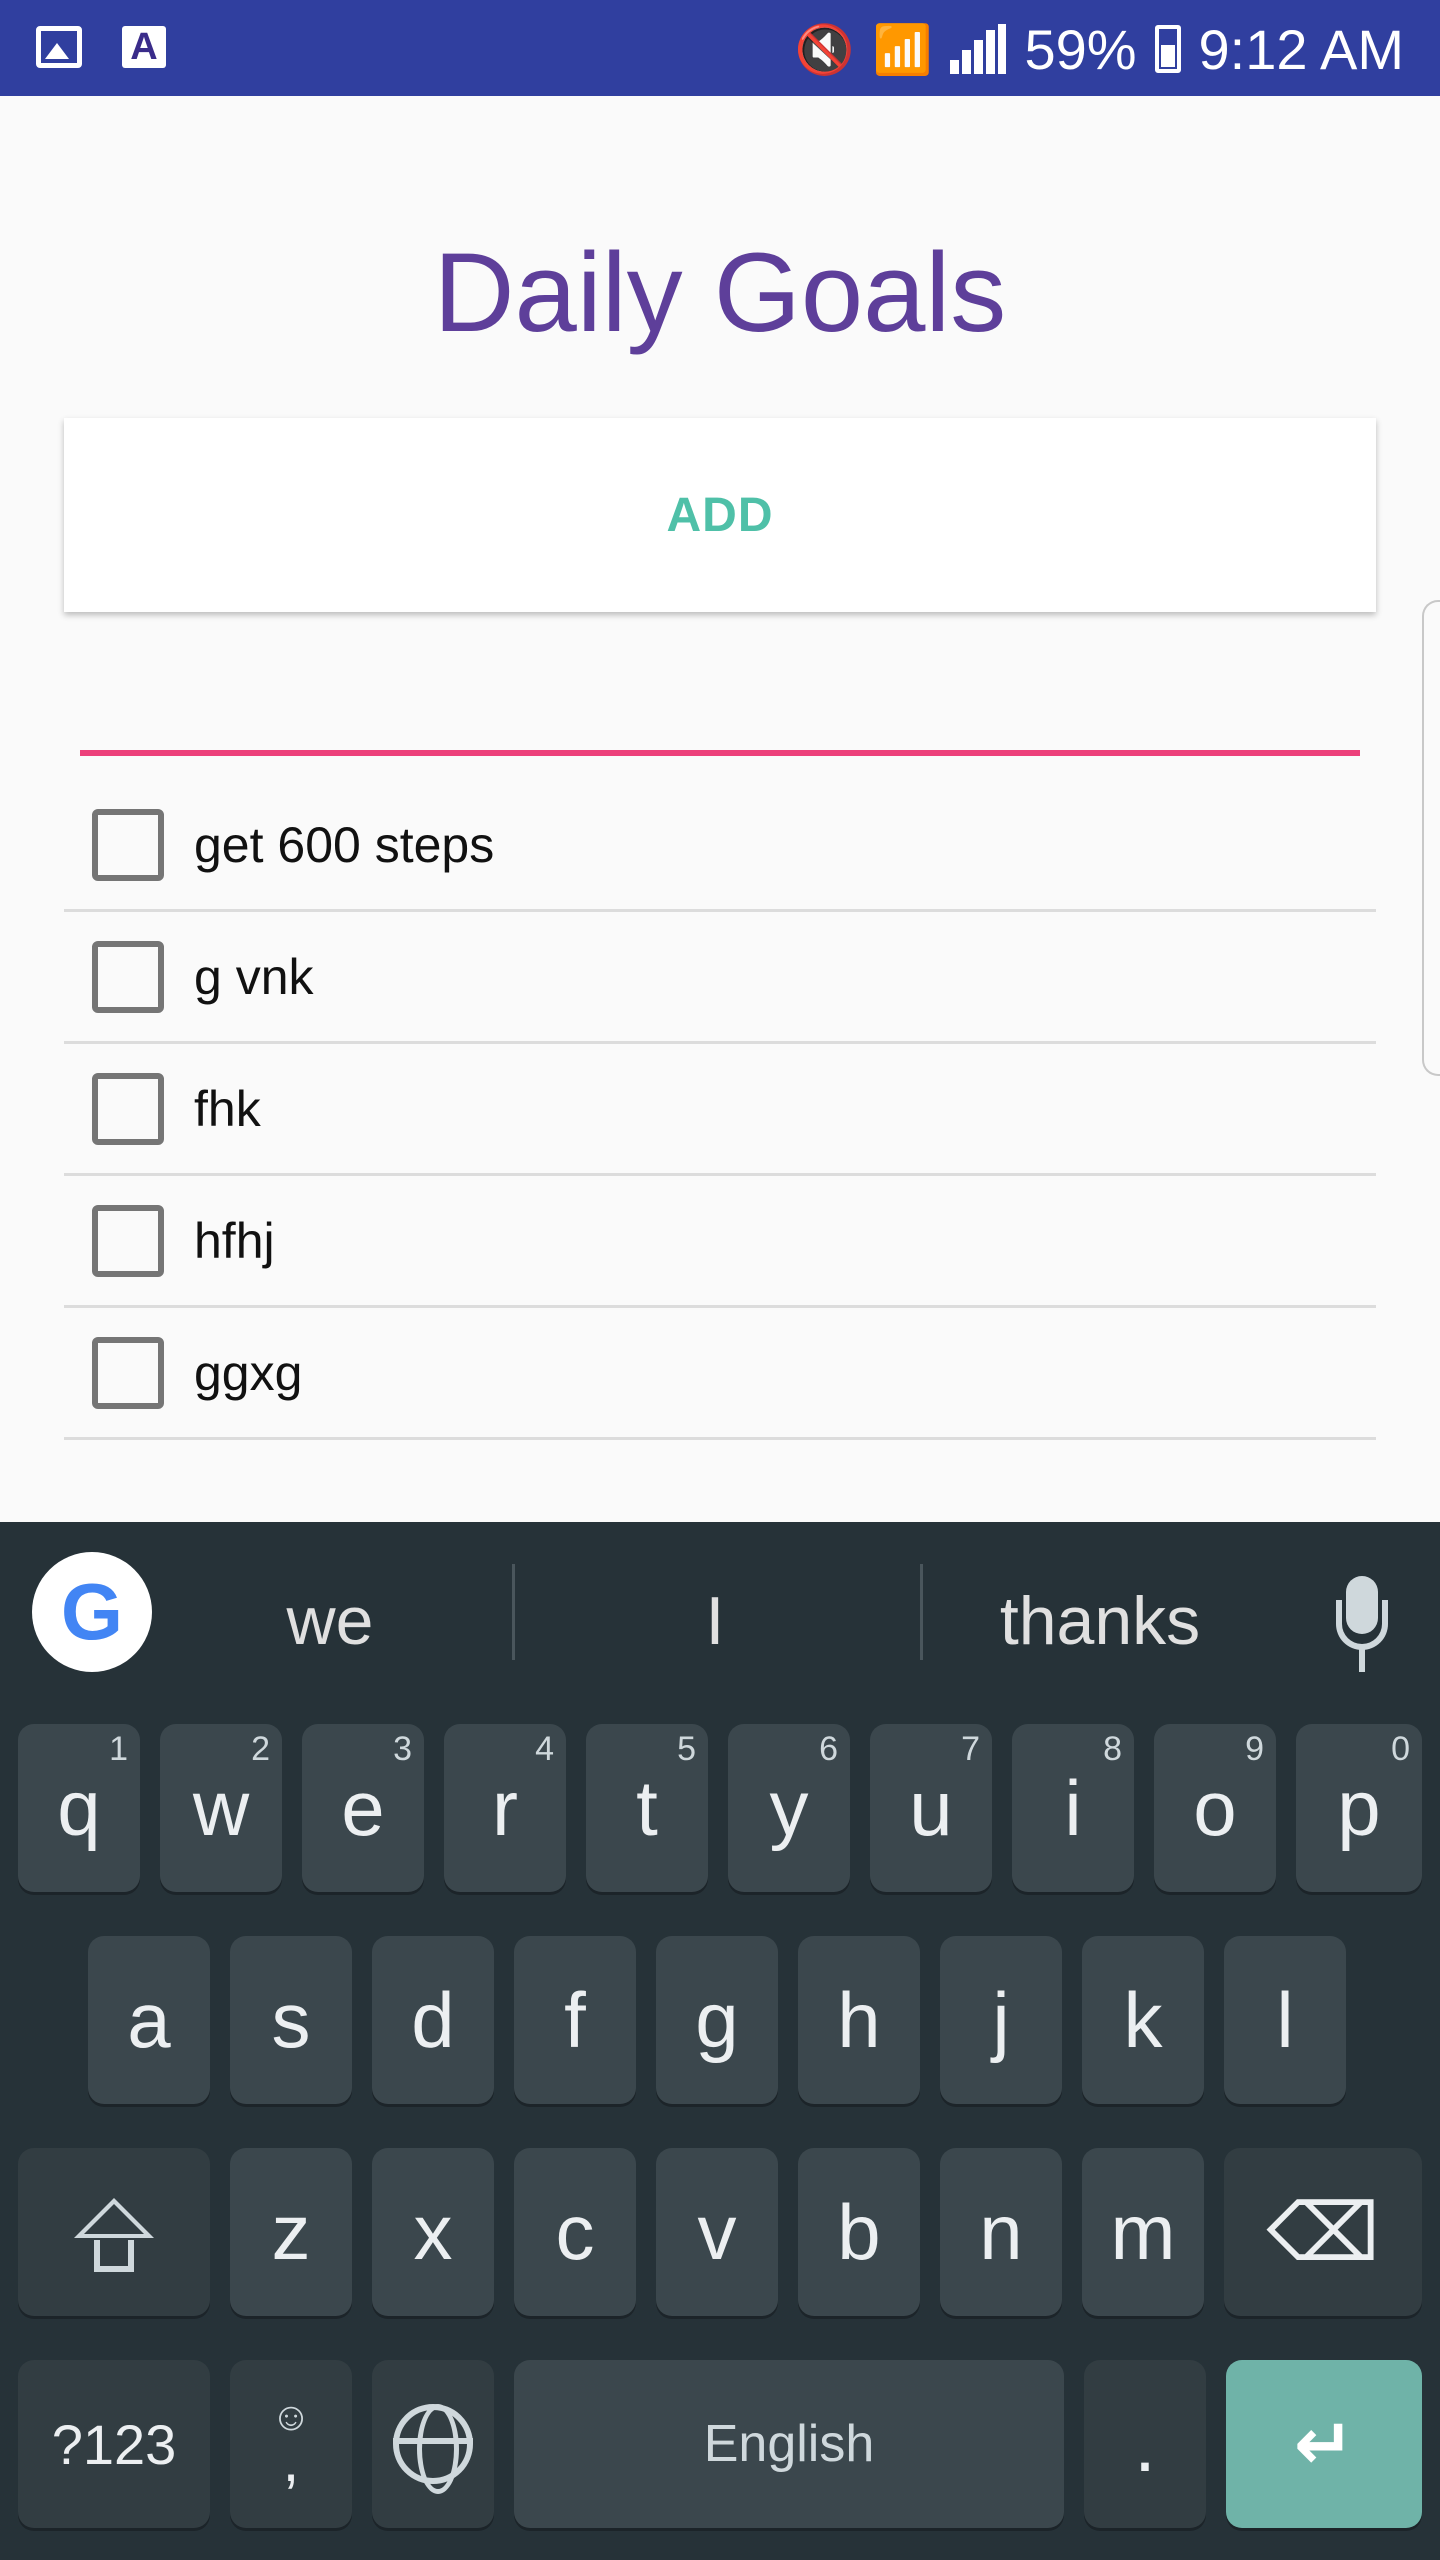 This screenshot has height=2560, width=1440. What do you see at coordinates (363, 1808) in the screenshot?
I see `key-e: e3` at bounding box center [363, 1808].